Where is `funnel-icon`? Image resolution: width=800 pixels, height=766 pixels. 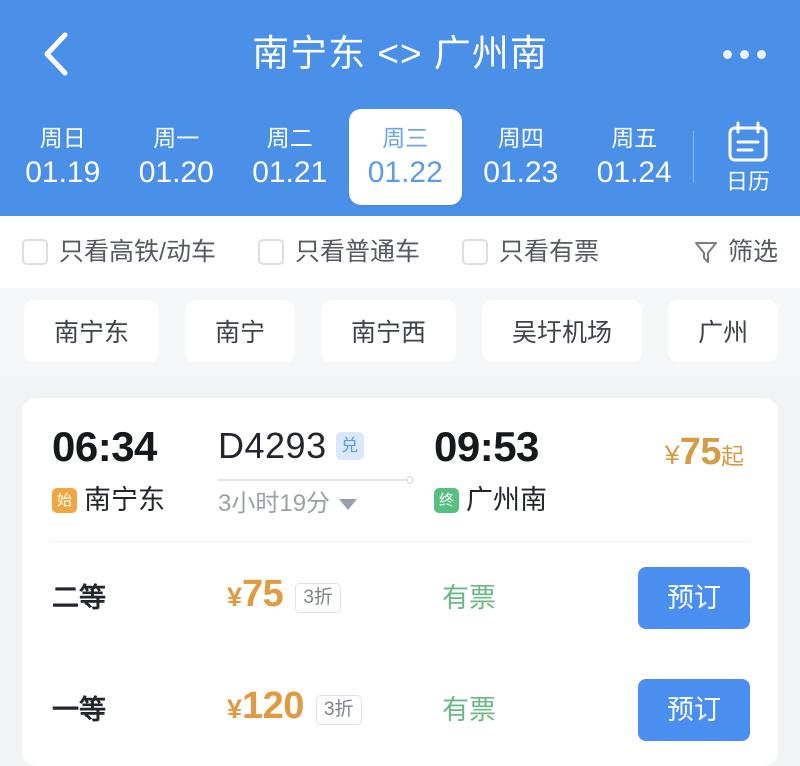
funnel-icon is located at coordinates (705, 252).